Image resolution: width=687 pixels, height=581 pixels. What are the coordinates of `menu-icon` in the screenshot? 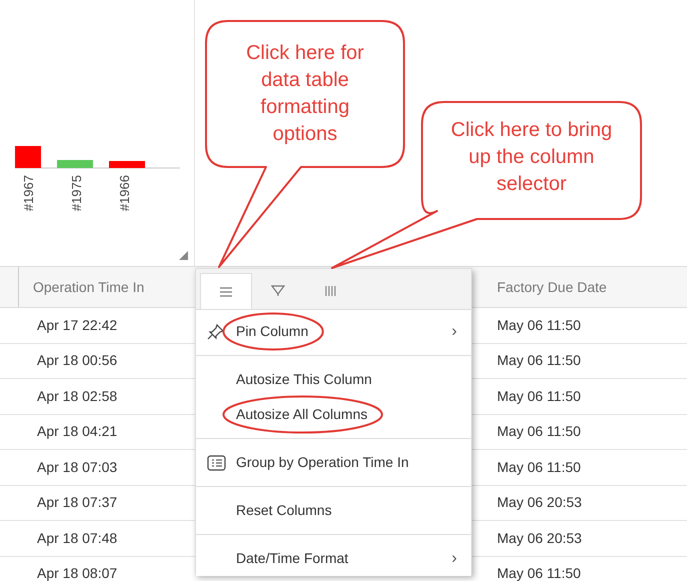 It's located at (226, 291).